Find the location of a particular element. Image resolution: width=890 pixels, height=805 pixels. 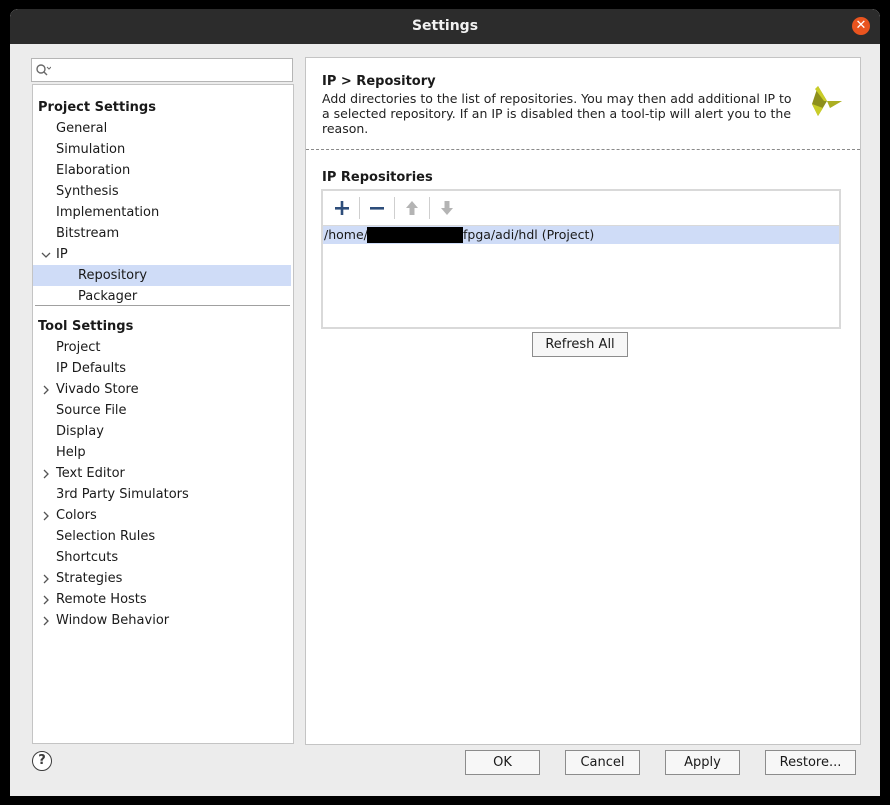

tree-item-label: Source File is located at coordinates (91, 410).